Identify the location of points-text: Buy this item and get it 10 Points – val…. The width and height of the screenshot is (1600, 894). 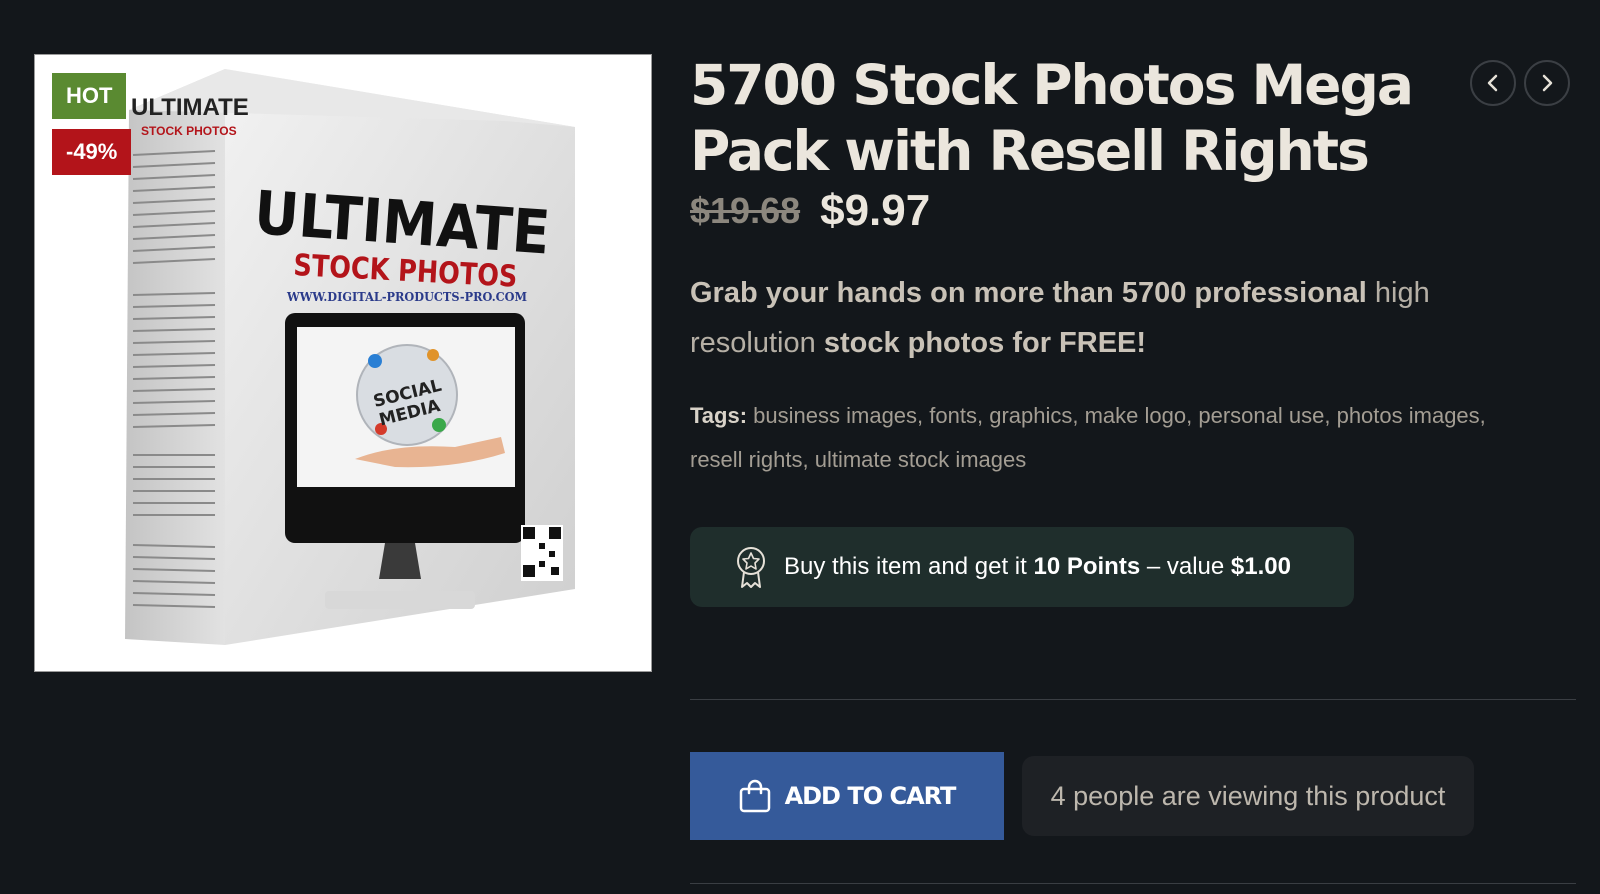
(1037, 567).